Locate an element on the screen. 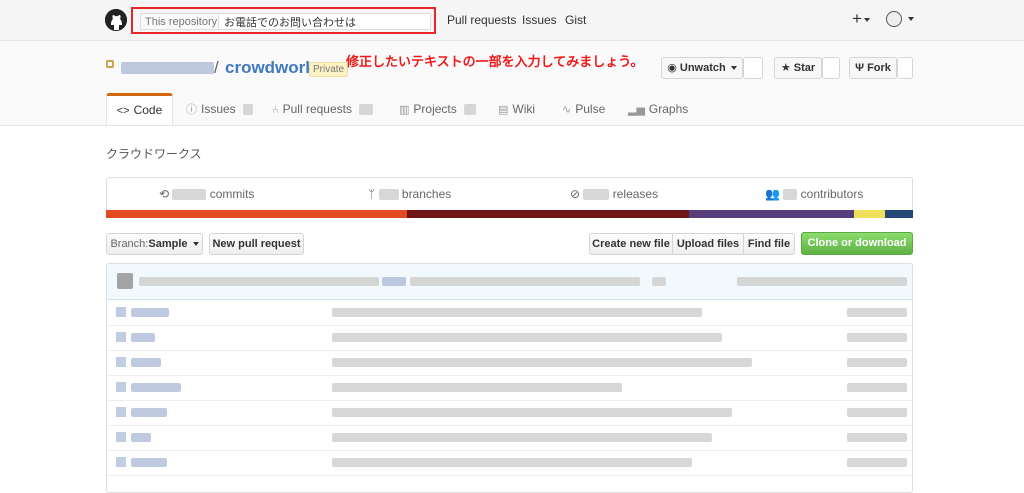  eye-icon: ◉ is located at coordinates (672, 68).